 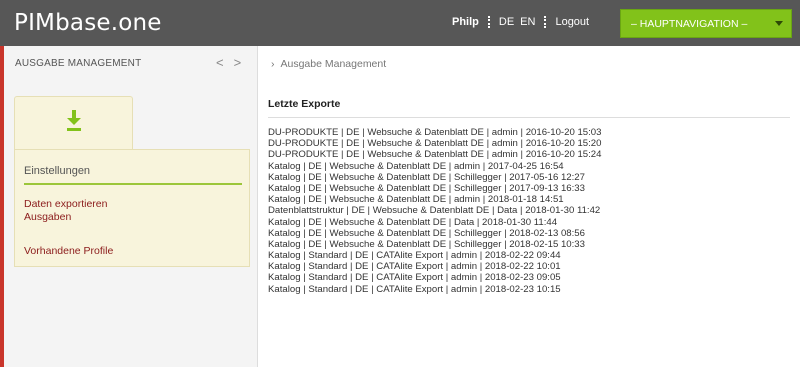 I want to click on sidebar-edge-accent, so click(x=2, y=206).